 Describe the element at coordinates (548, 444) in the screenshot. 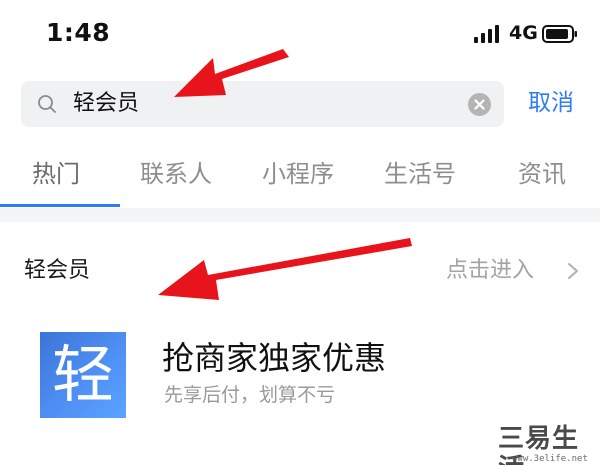

I see `watermark: 三易生活 www.3elife.net` at that location.